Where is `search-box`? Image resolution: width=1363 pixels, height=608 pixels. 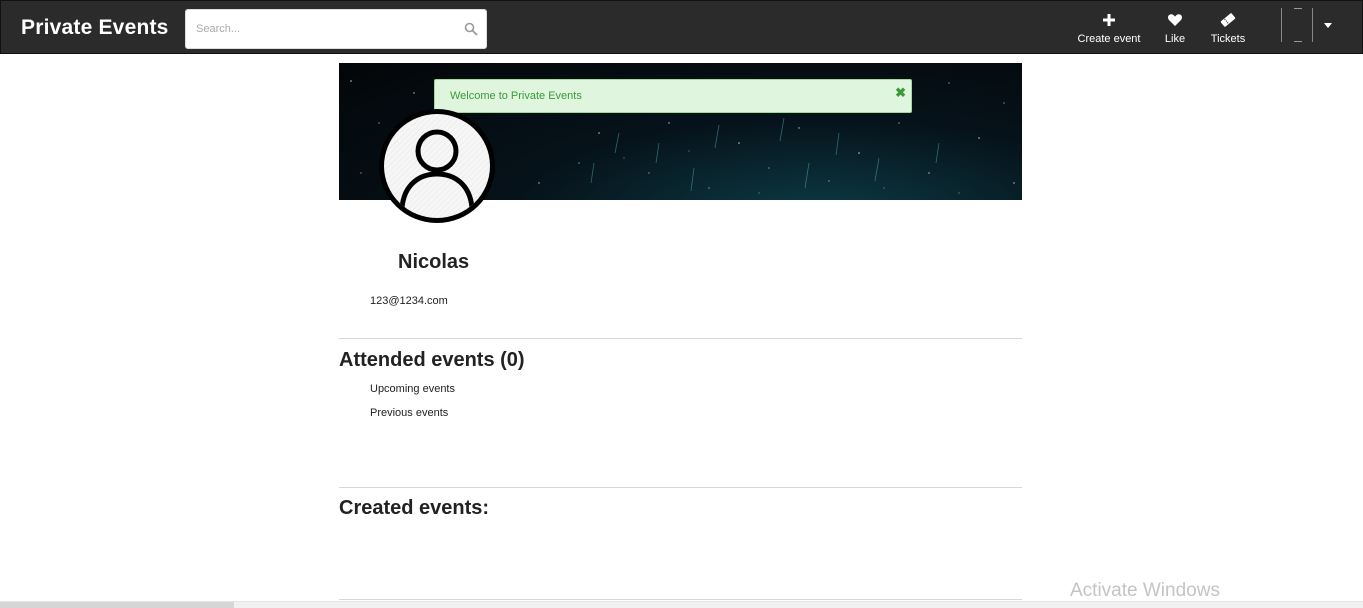
search-box is located at coordinates (336, 29).